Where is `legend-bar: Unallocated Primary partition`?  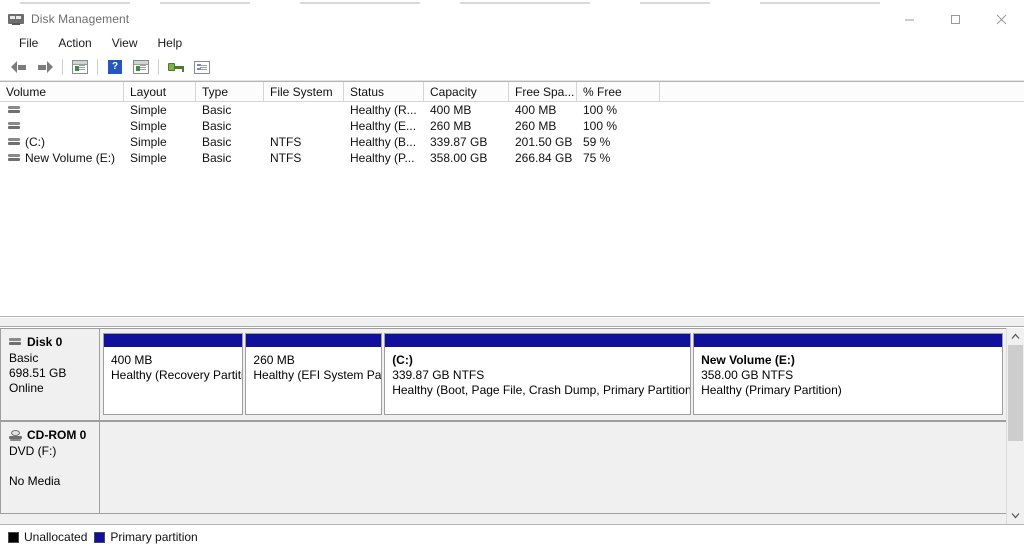
legend-bar: Unallocated Primary partition is located at coordinates (512, 536).